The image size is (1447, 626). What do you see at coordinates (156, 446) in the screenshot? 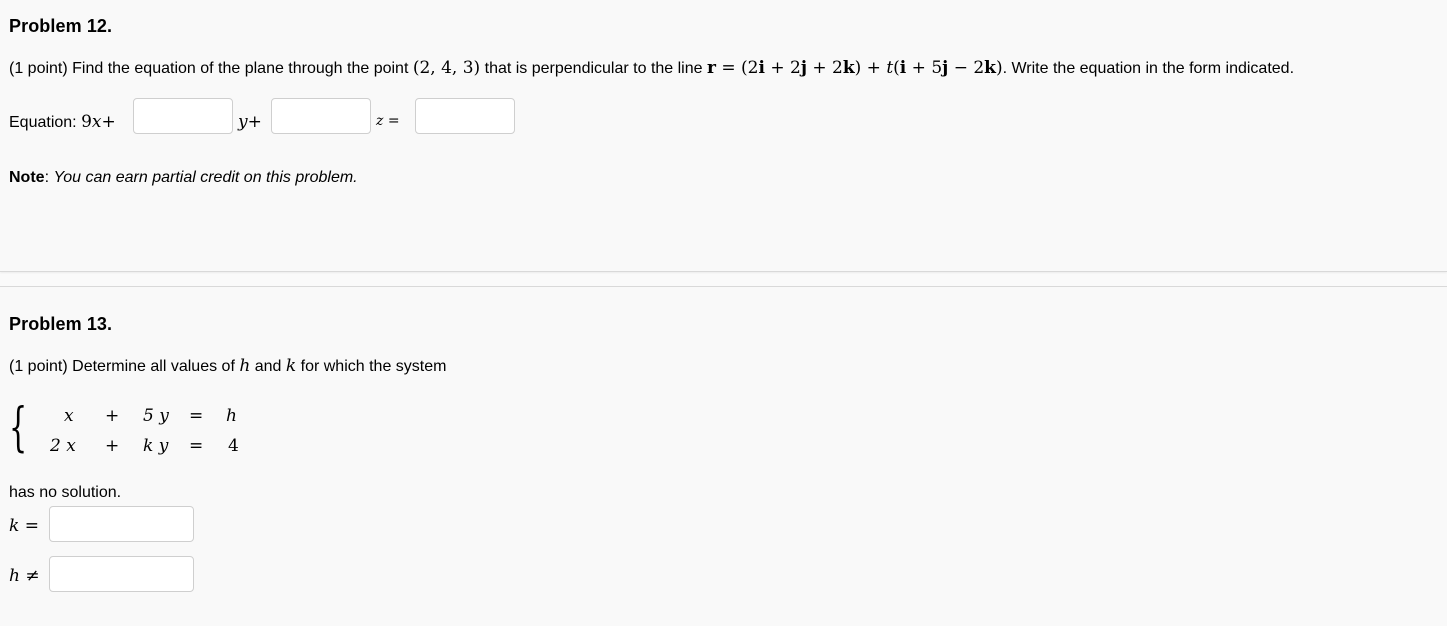
I see `sys-r2-c3: k y` at bounding box center [156, 446].